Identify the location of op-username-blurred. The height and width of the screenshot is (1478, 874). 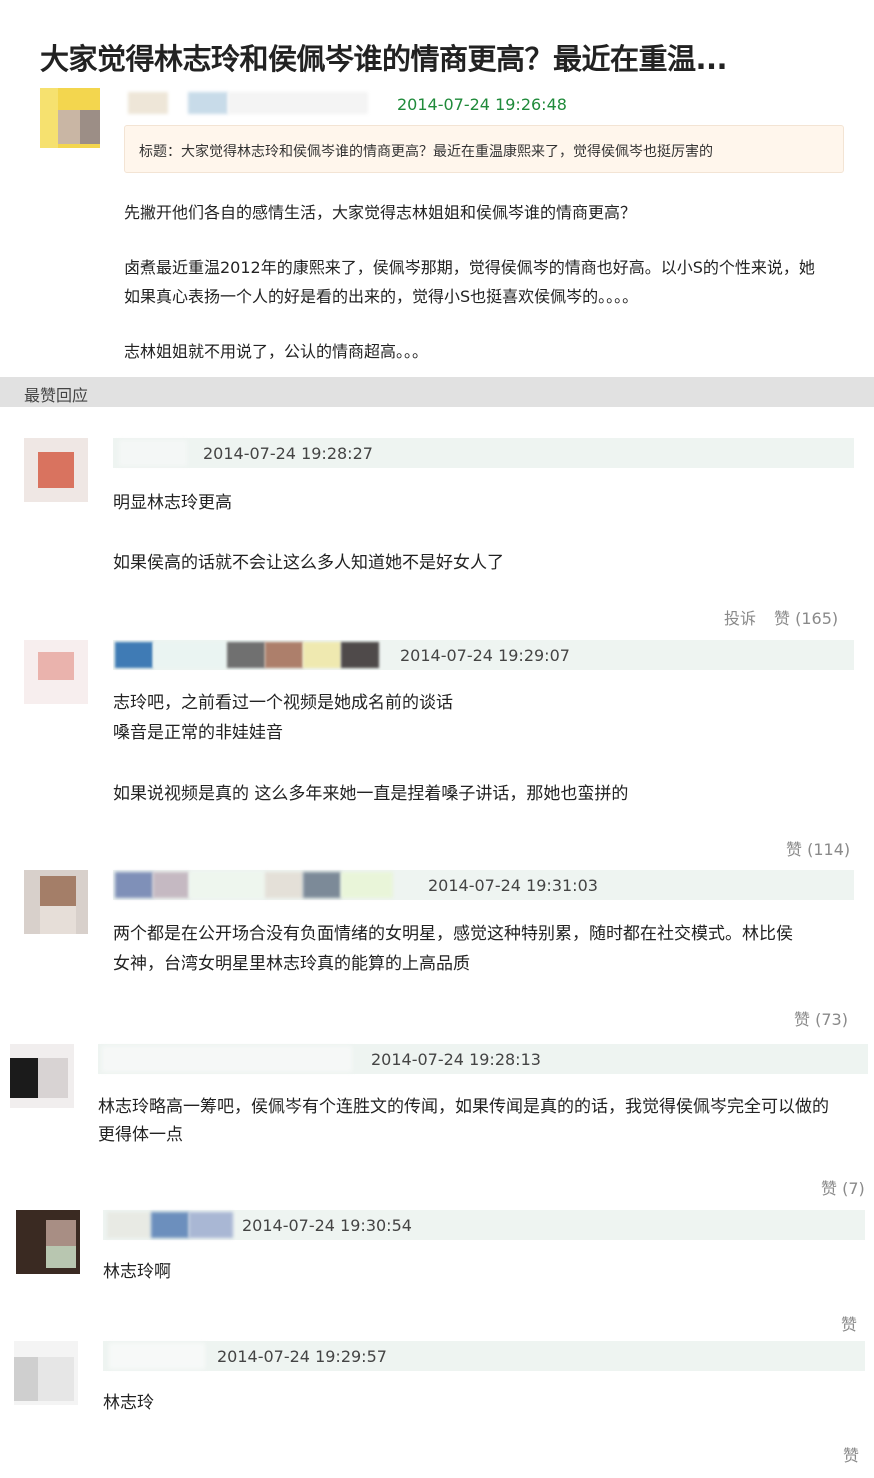
(253, 103).